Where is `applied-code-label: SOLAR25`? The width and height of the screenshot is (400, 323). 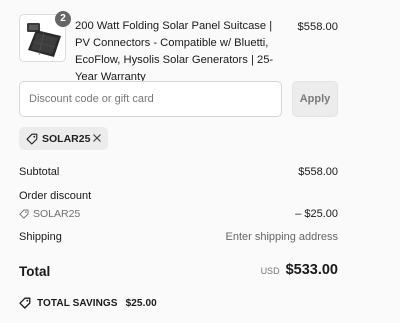
applied-code-label: SOLAR25 is located at coordinates (66, 138).